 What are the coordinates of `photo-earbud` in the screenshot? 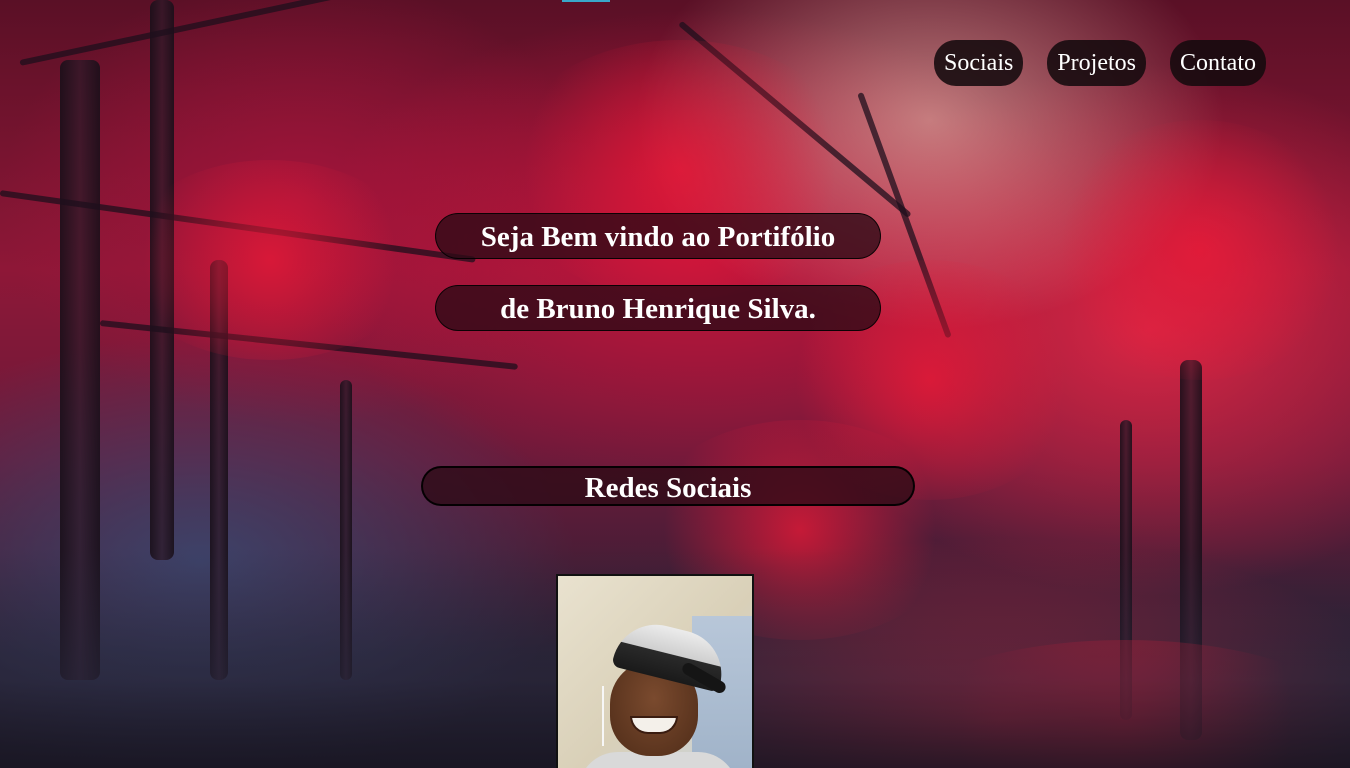 It's located at (607, 716).